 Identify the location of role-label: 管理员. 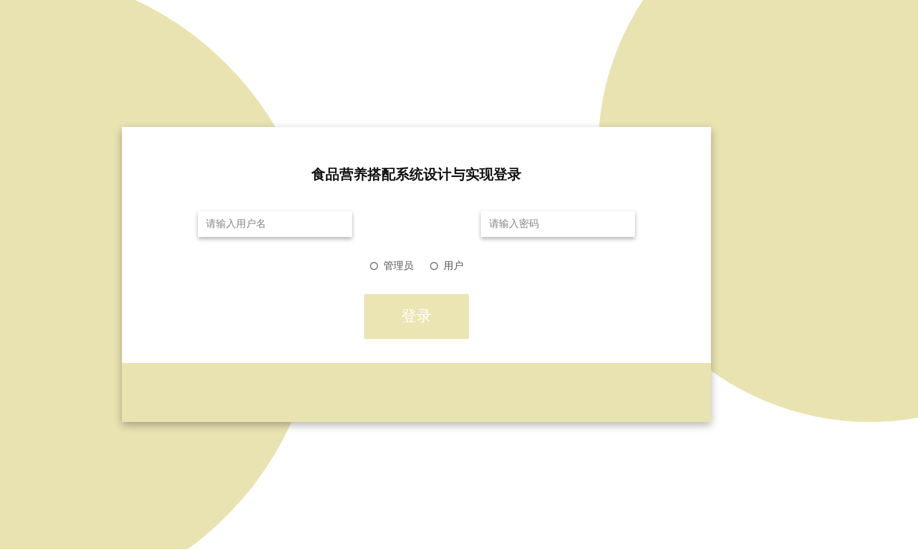
(399, 266).